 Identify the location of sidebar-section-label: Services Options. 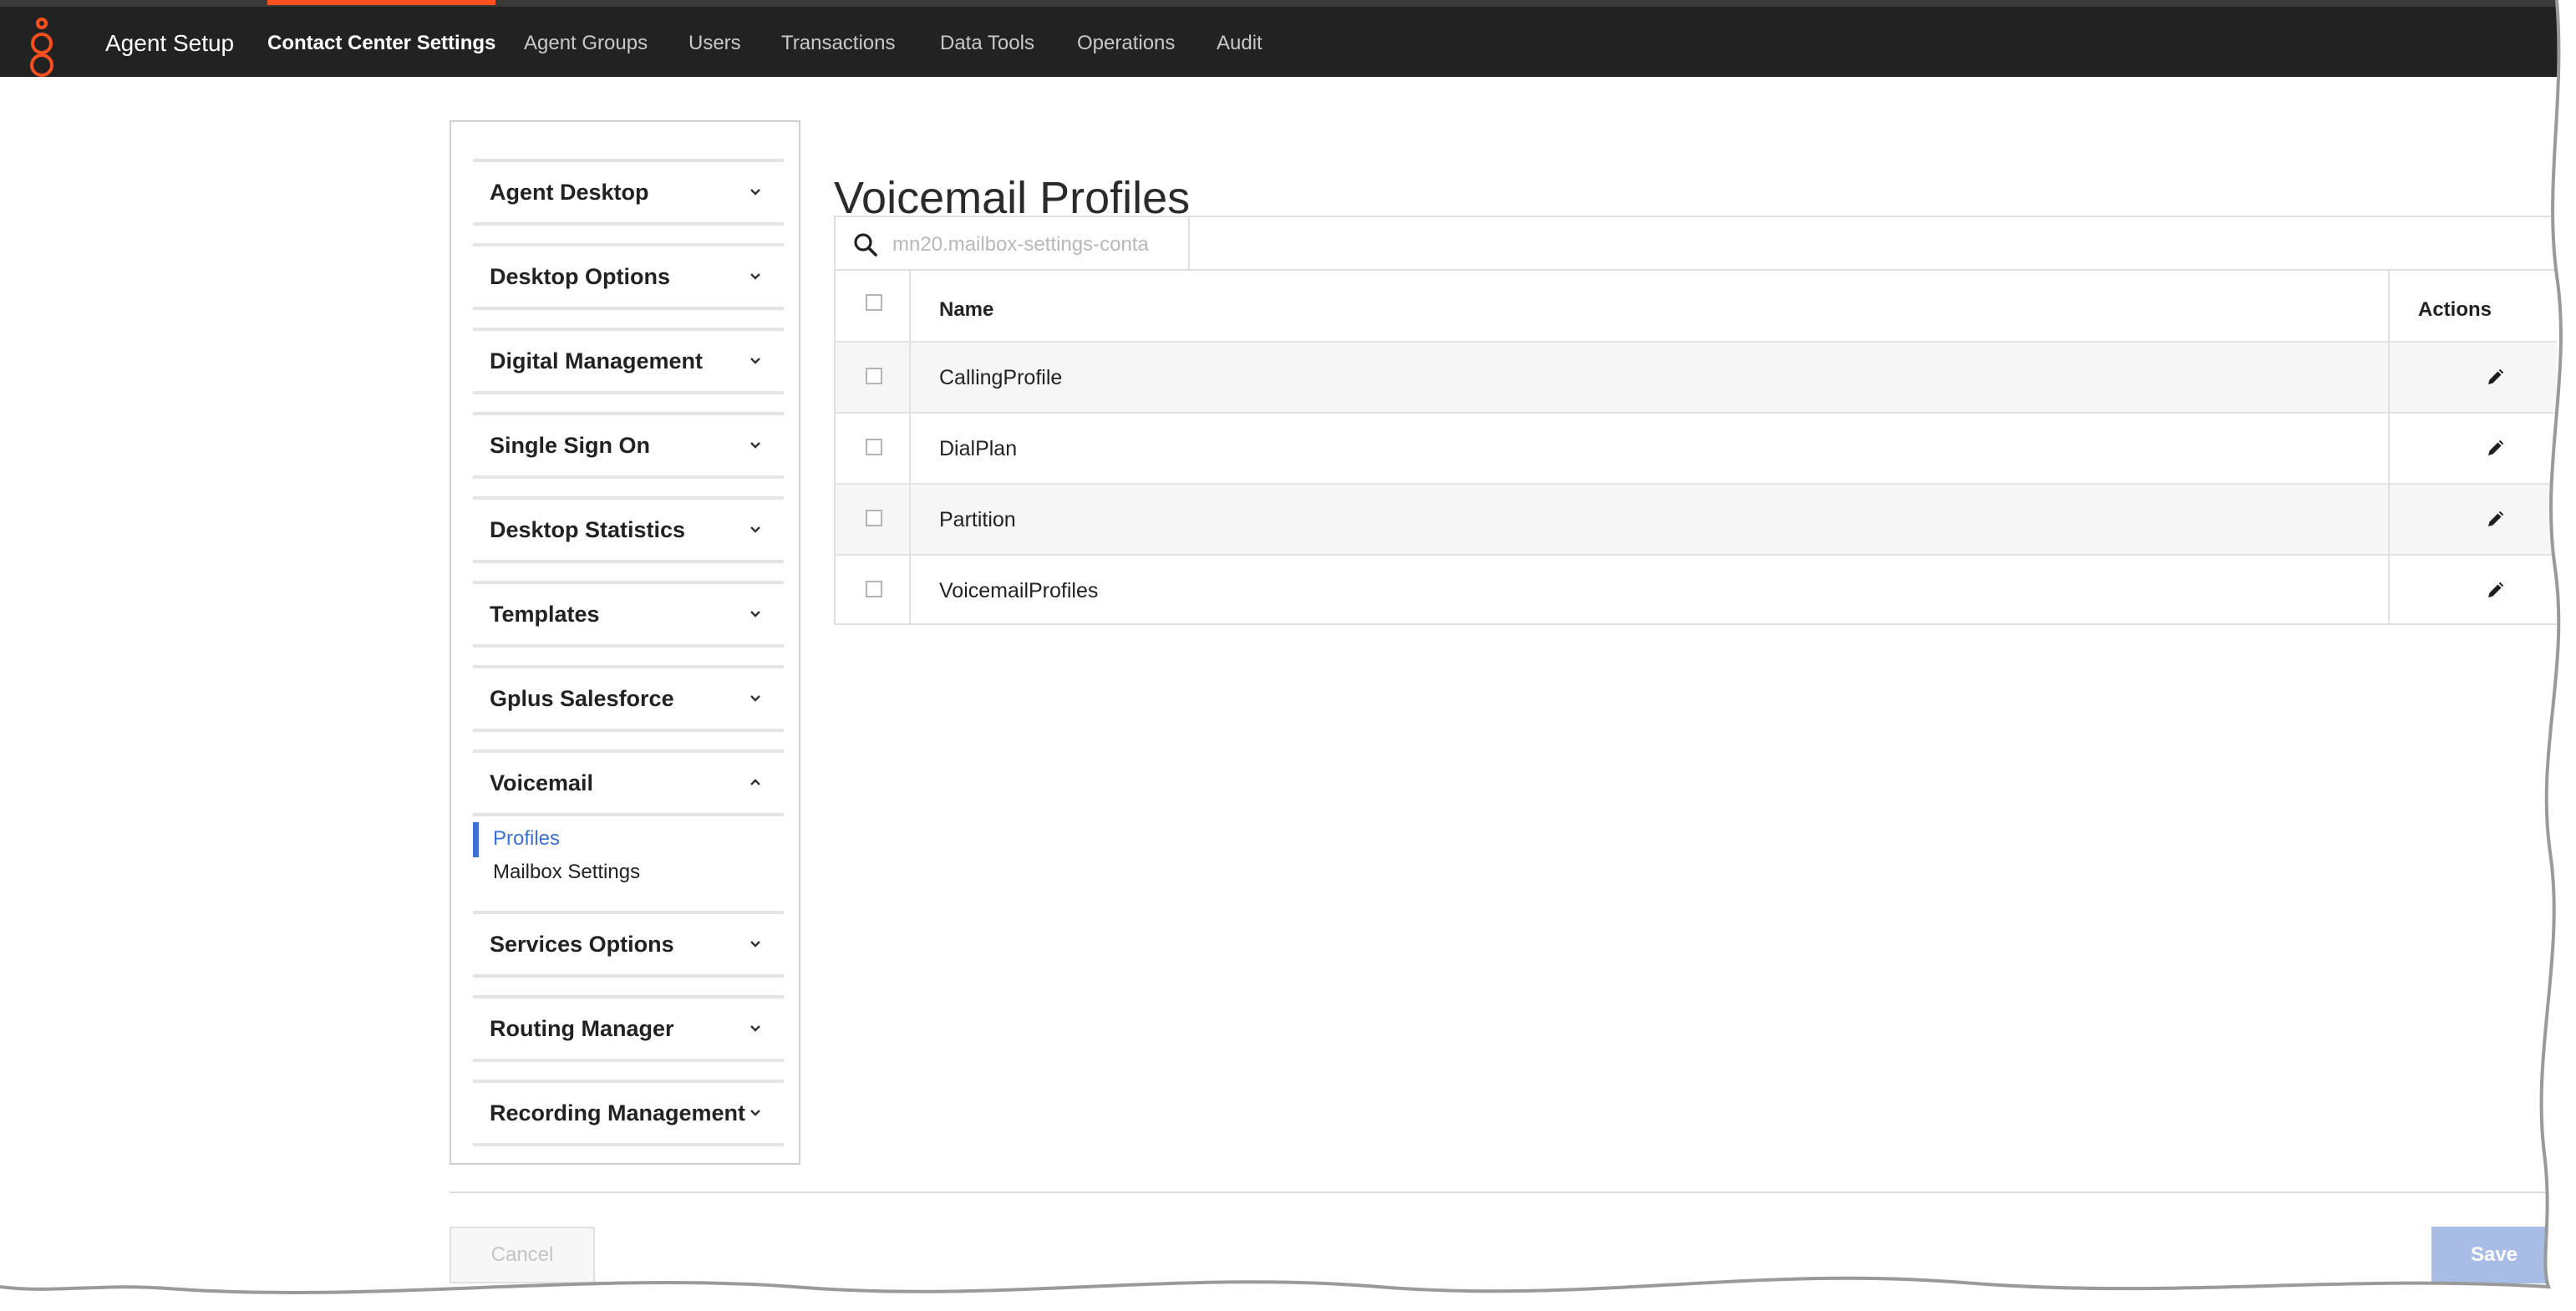
(582, 945).